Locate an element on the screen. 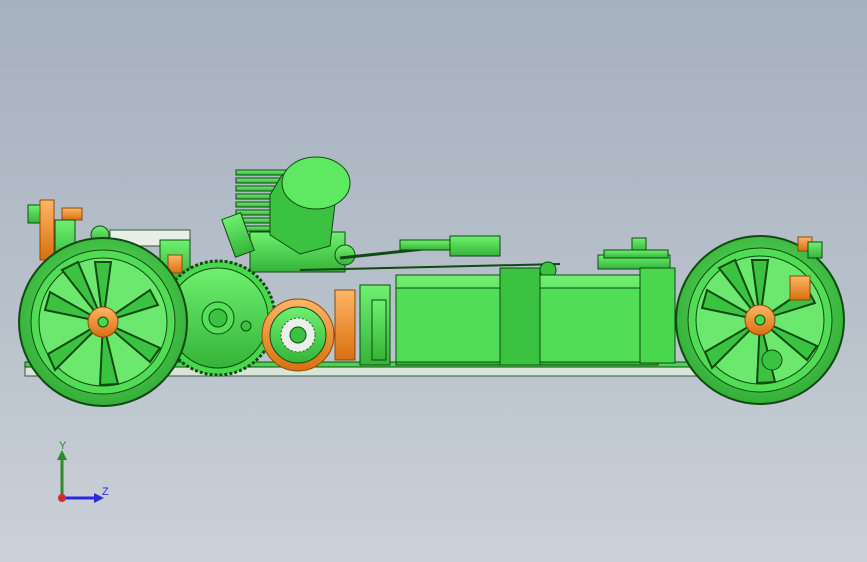 This screenshot has width=867, height=562. triad-axes is located at coordinates (80, 476).